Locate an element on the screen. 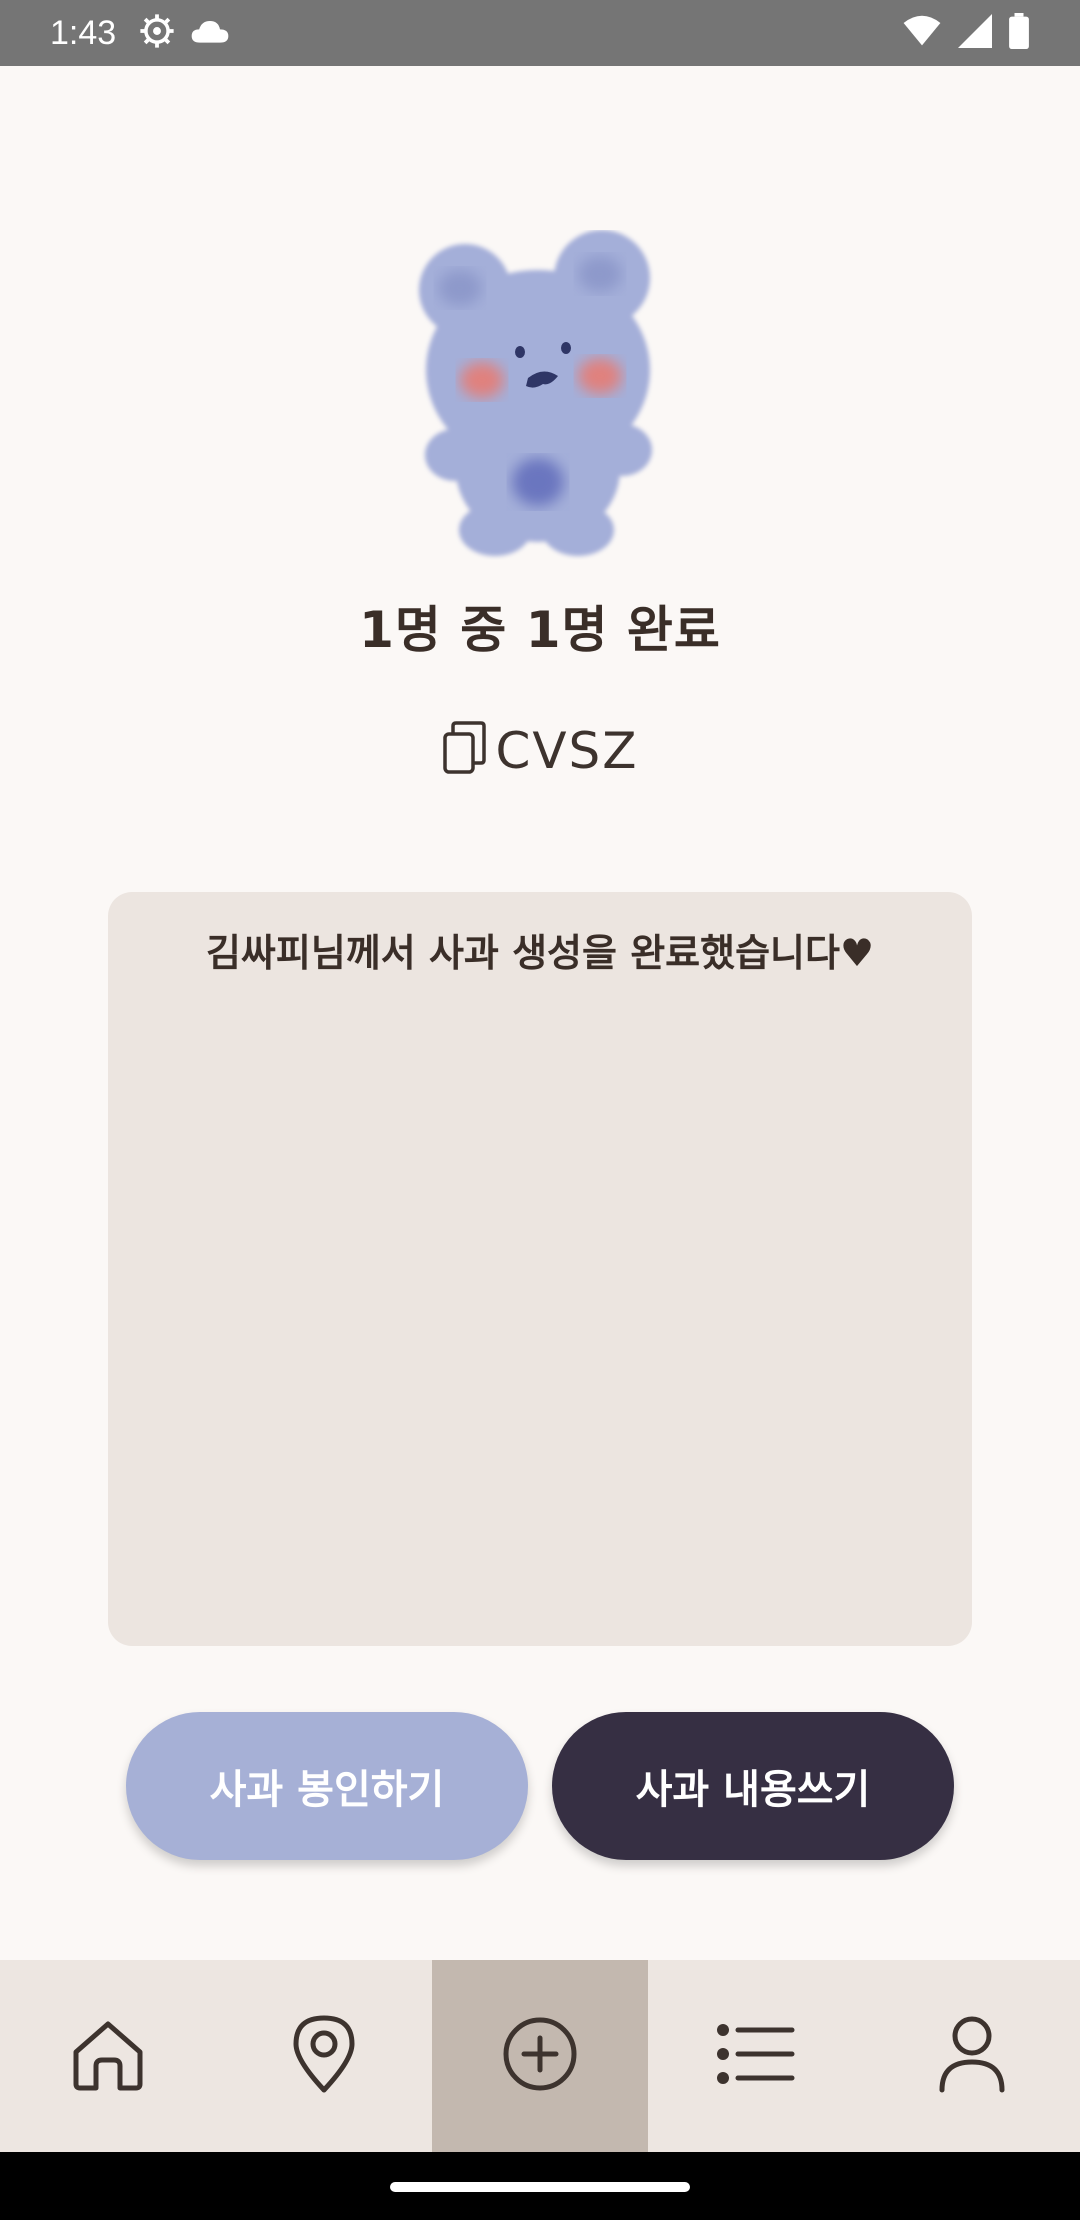  nav-create is located at coordinates (540, 2056).